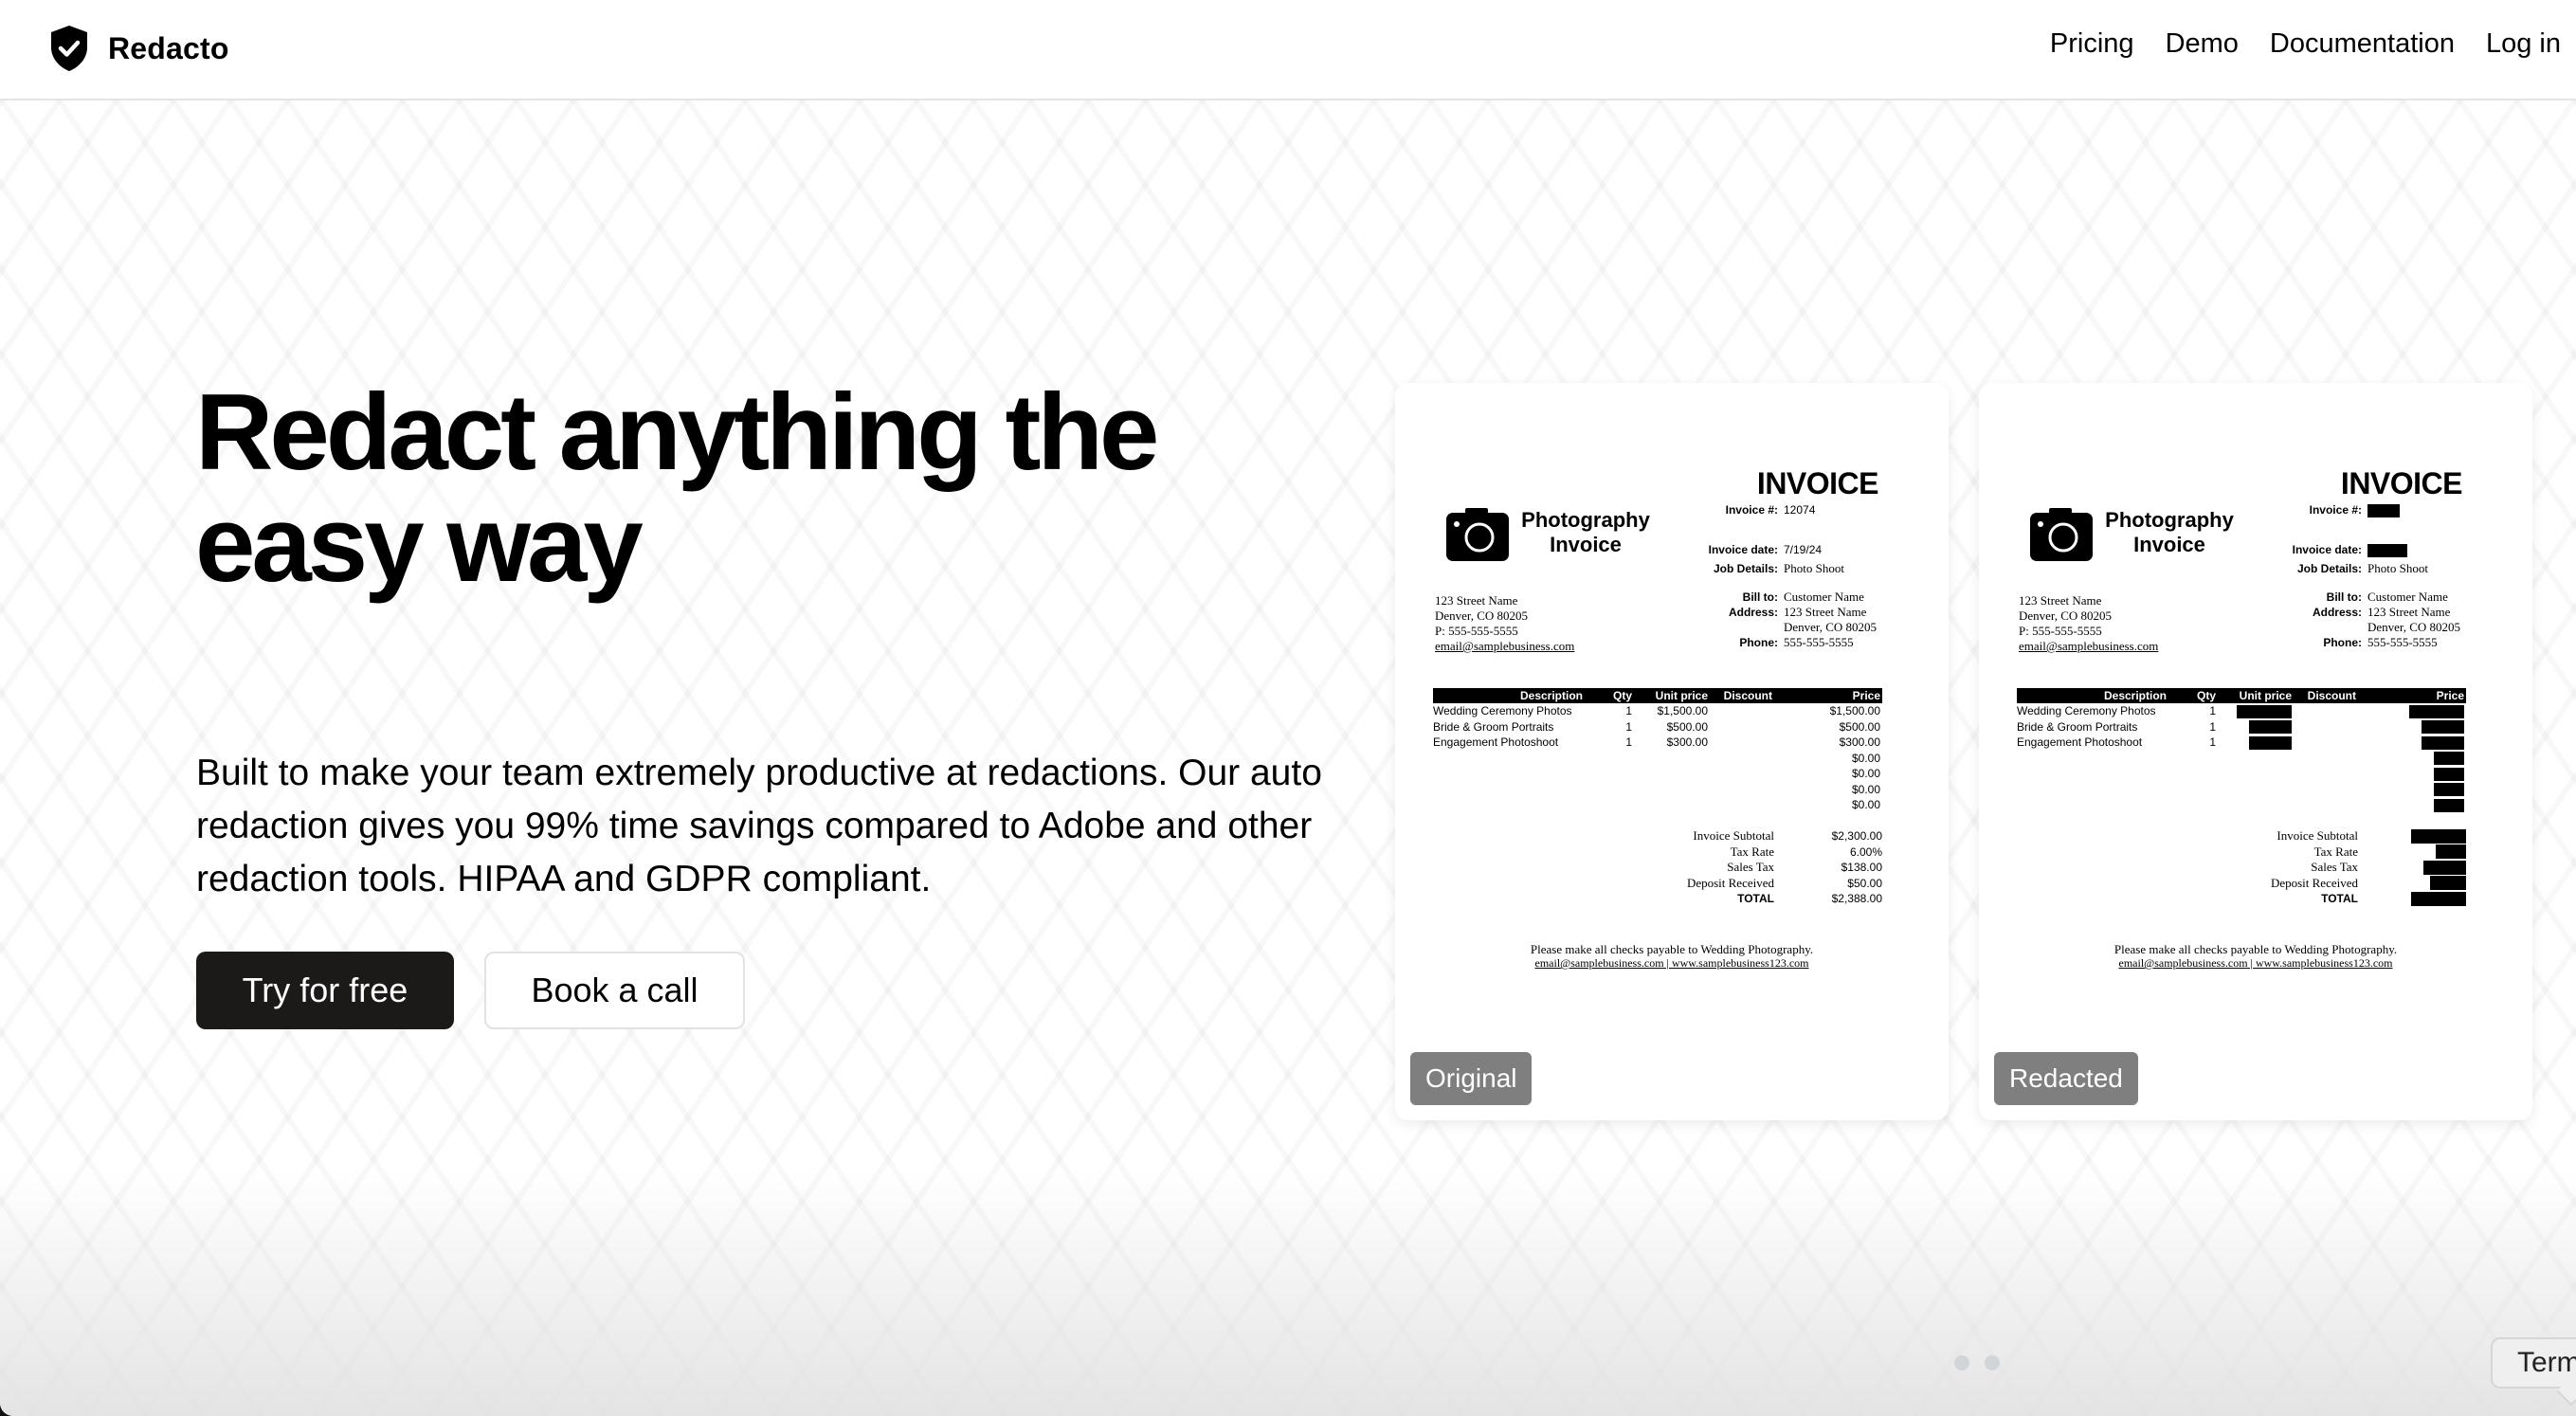 This screenshot has width=2576, height=1416. I want to click on meta-value-job: Photo Shoot, so click(2397, 568).